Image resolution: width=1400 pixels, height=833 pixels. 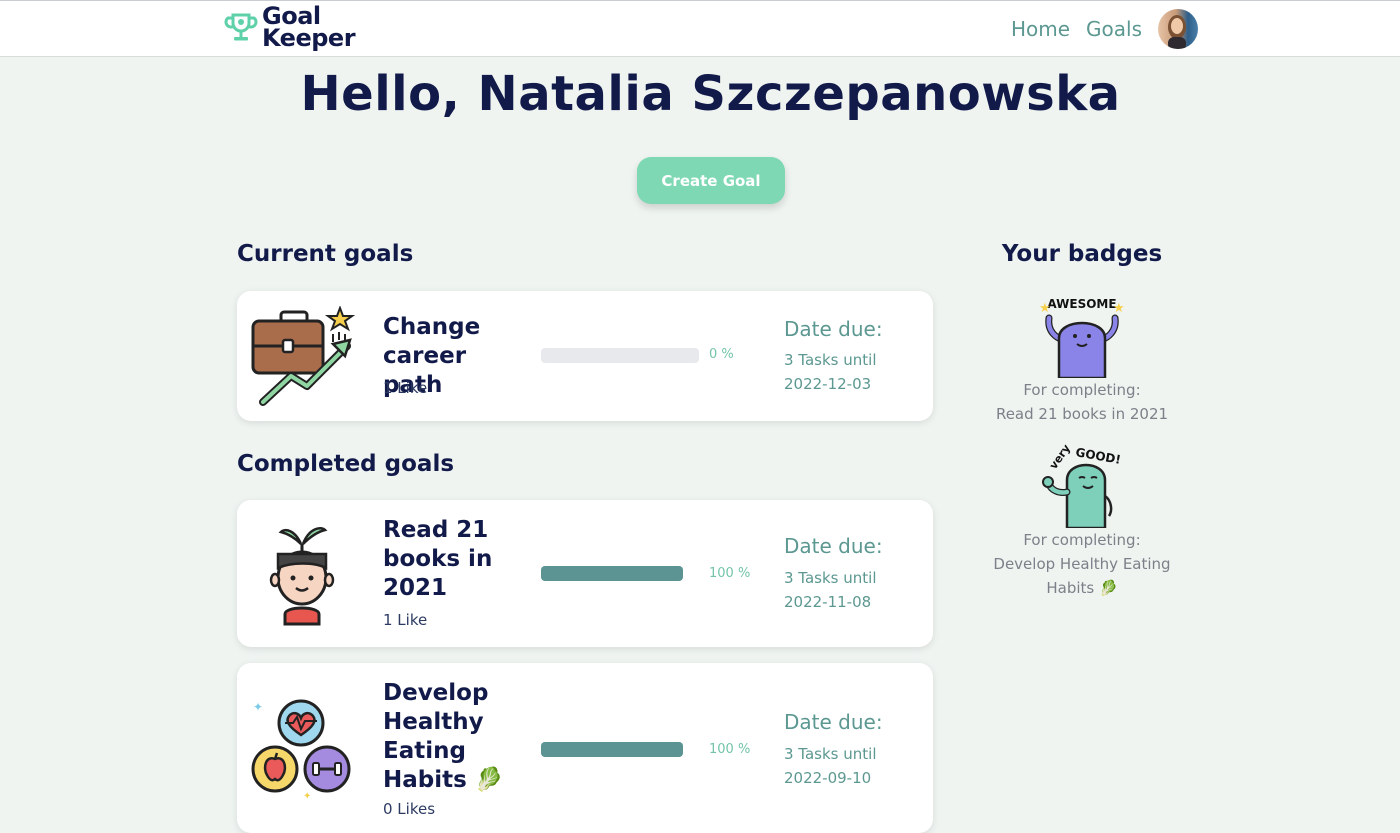 I want to click on goal-likes: 0 Likes, so click(x=409, y=809).